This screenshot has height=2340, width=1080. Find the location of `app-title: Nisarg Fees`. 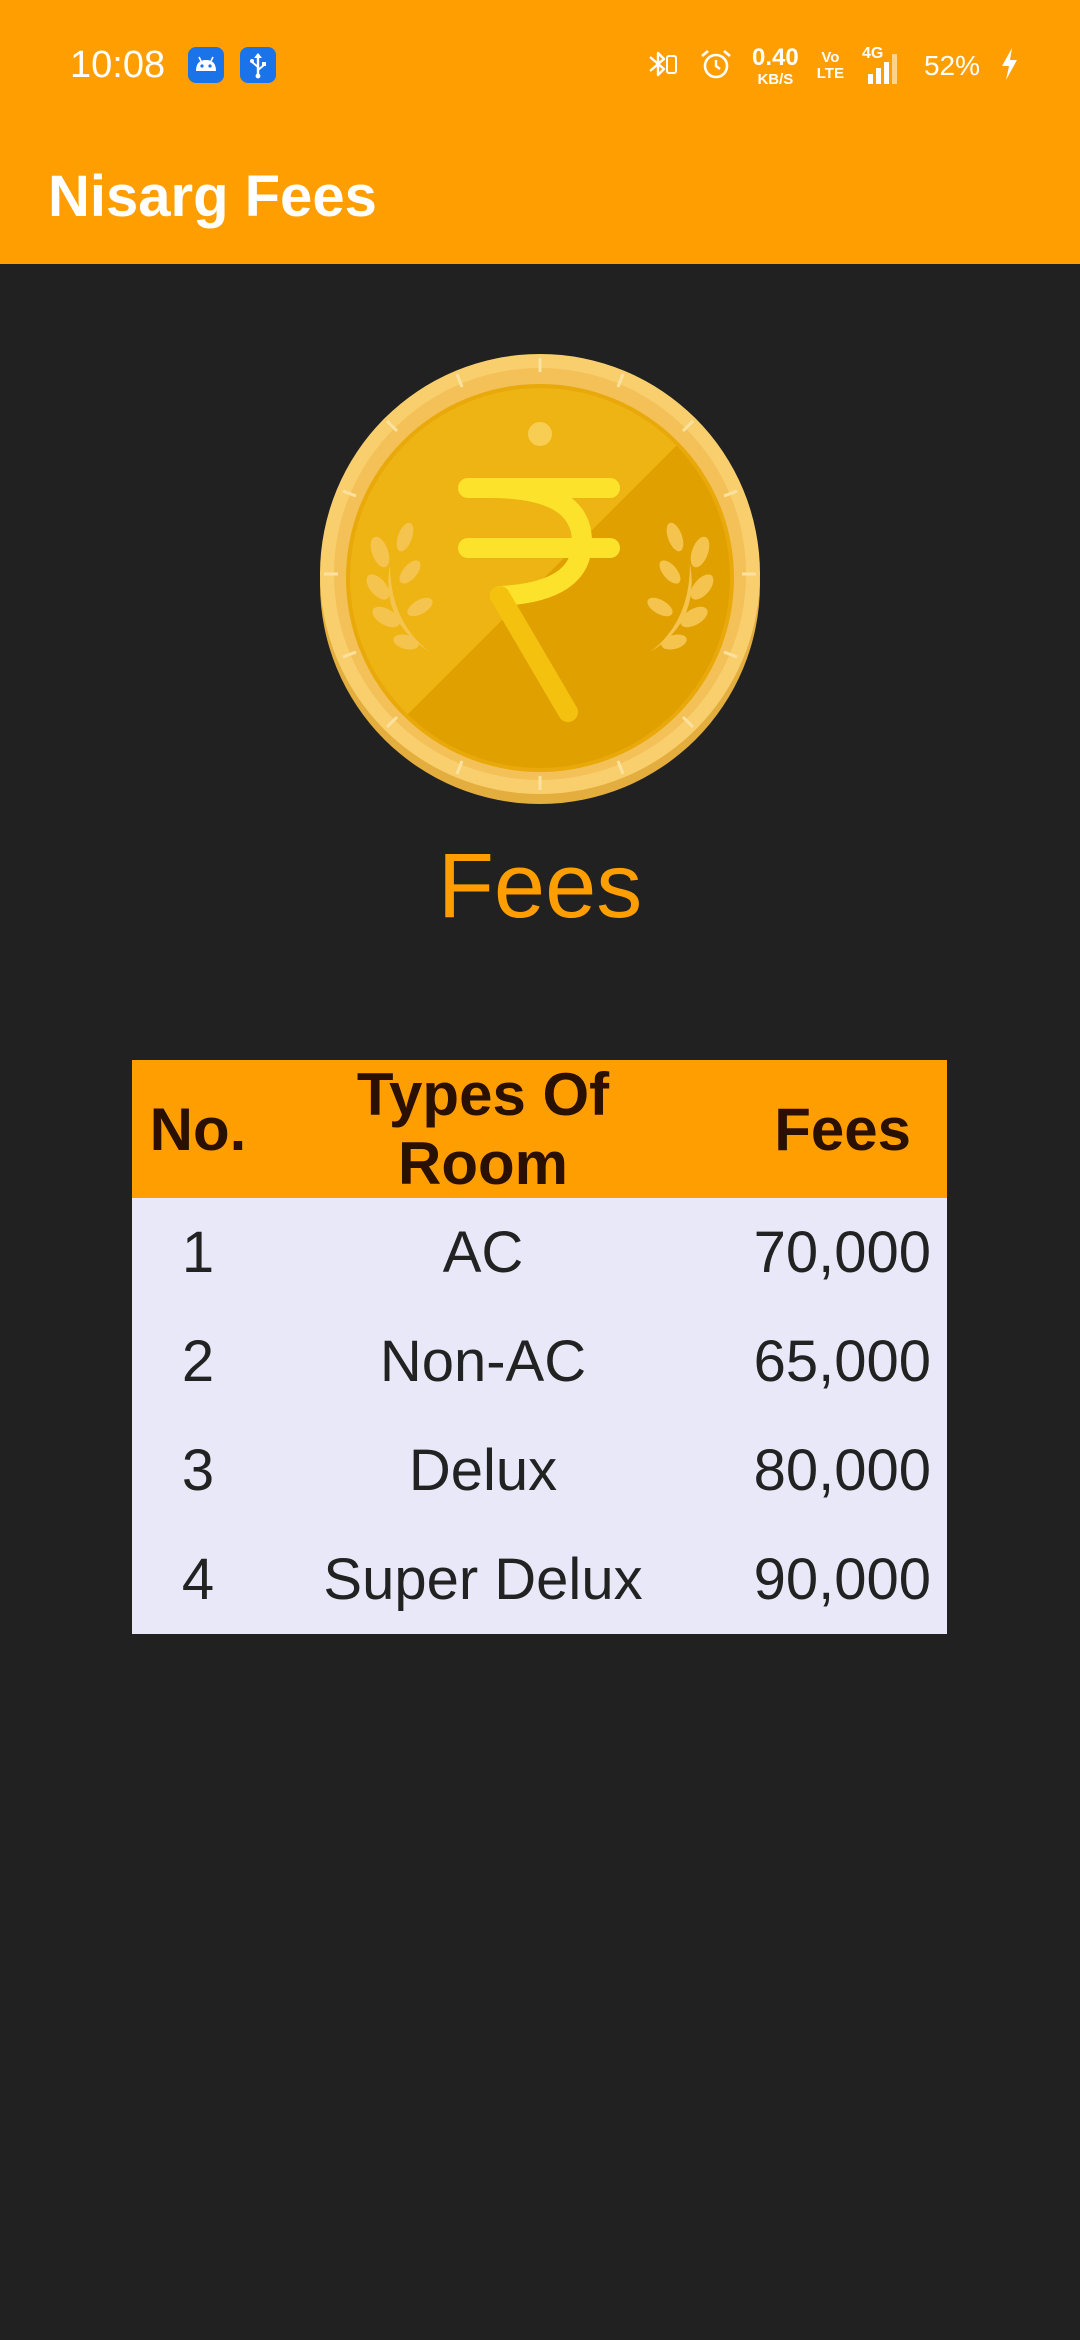

app-title: Nisarg Fees is located at coordinates (212, 196).